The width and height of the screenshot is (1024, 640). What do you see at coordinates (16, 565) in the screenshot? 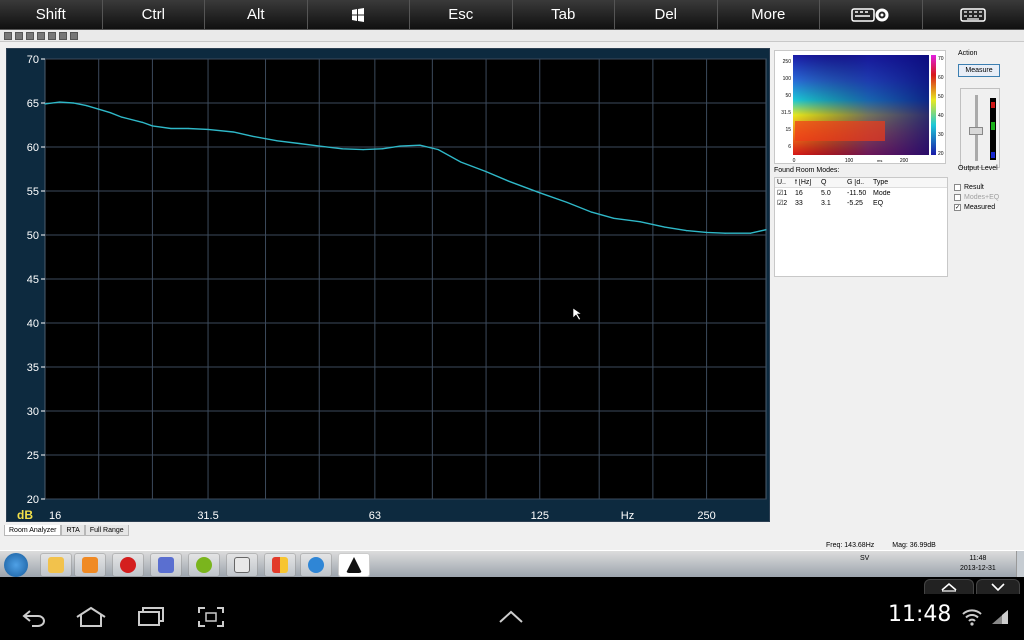
I see `start-button` at bounding box center [16, 565].